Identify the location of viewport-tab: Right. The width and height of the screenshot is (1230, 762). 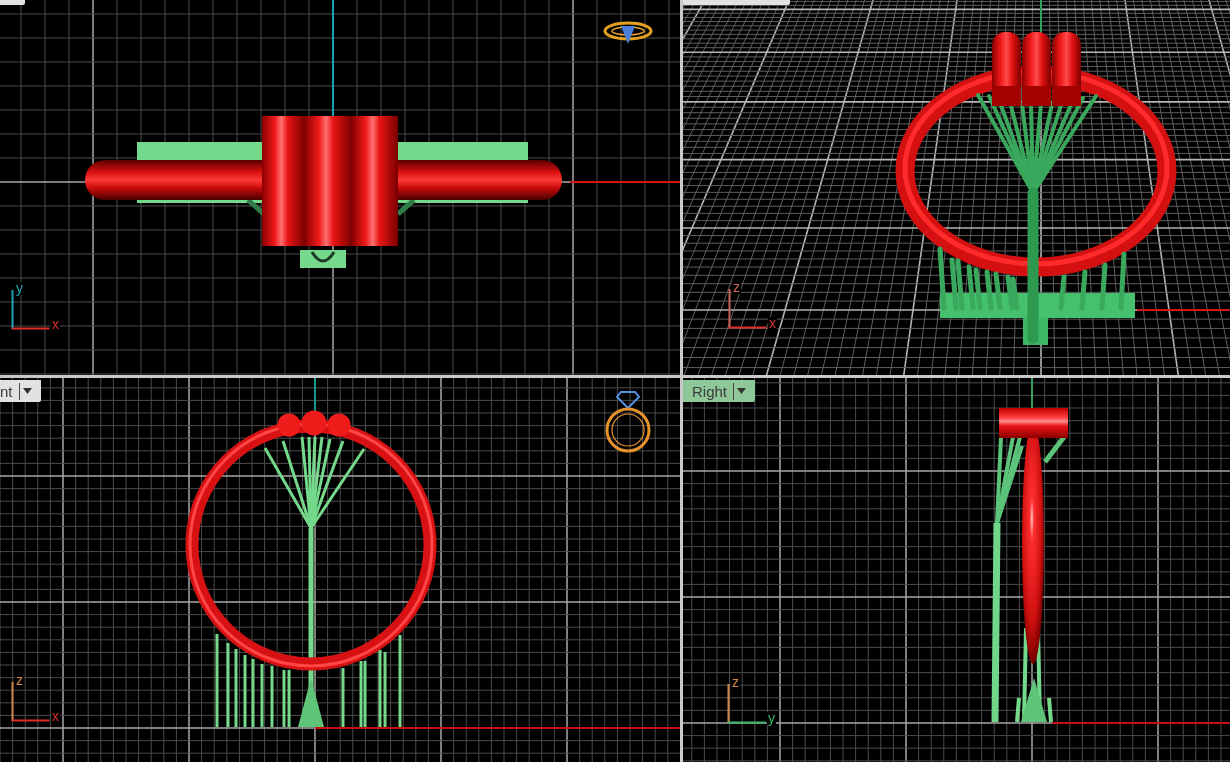
(719, 391).